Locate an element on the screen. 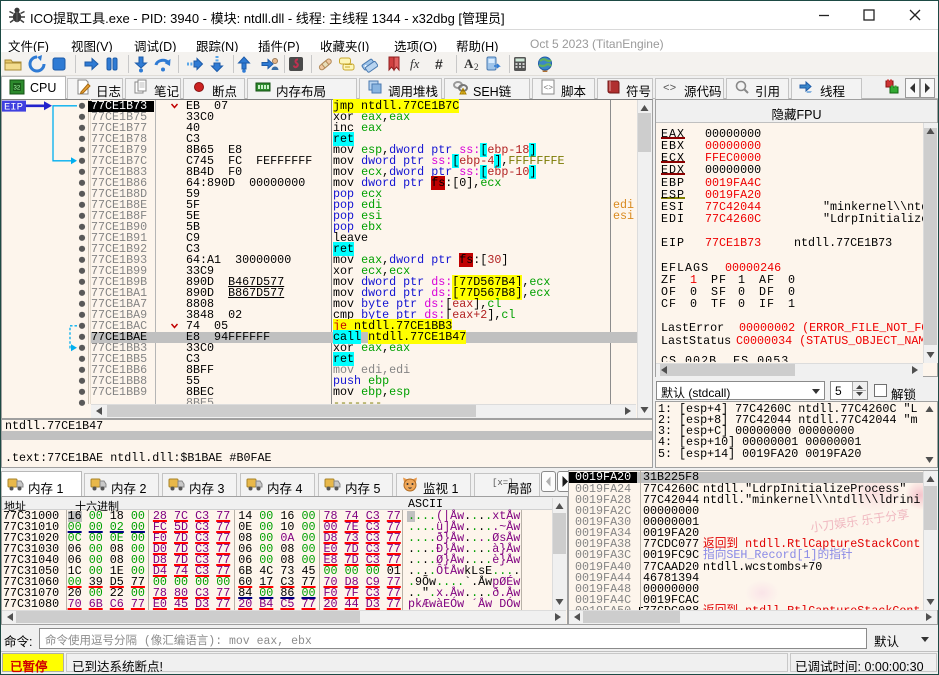  svg-text: EIP is located at coordinates (13, 108).